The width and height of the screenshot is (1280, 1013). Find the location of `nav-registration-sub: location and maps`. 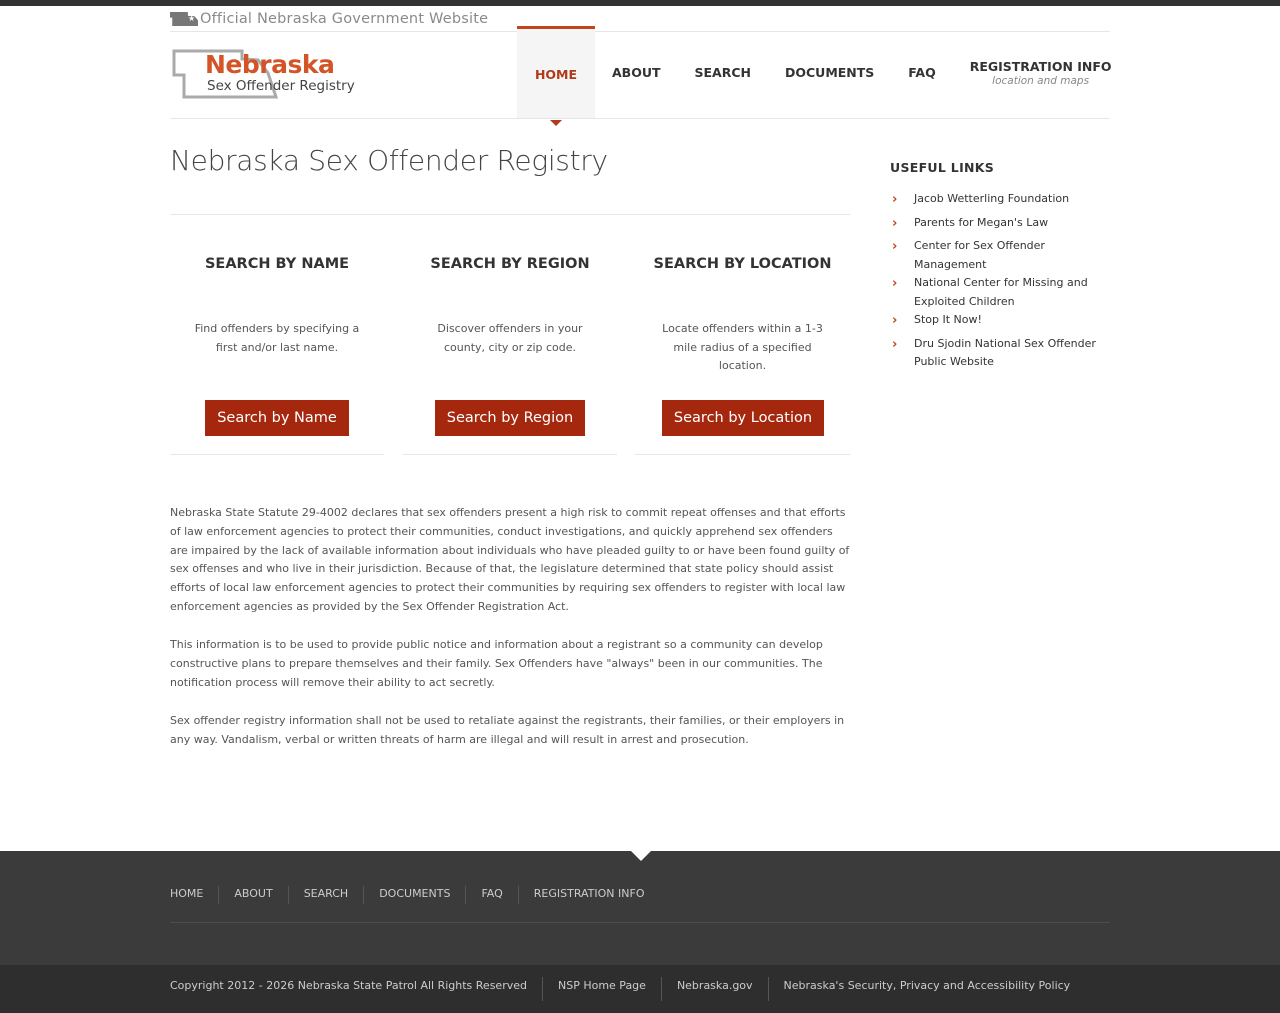

nav-registration-sub: location and maps is located at coordinates (1041, 80).